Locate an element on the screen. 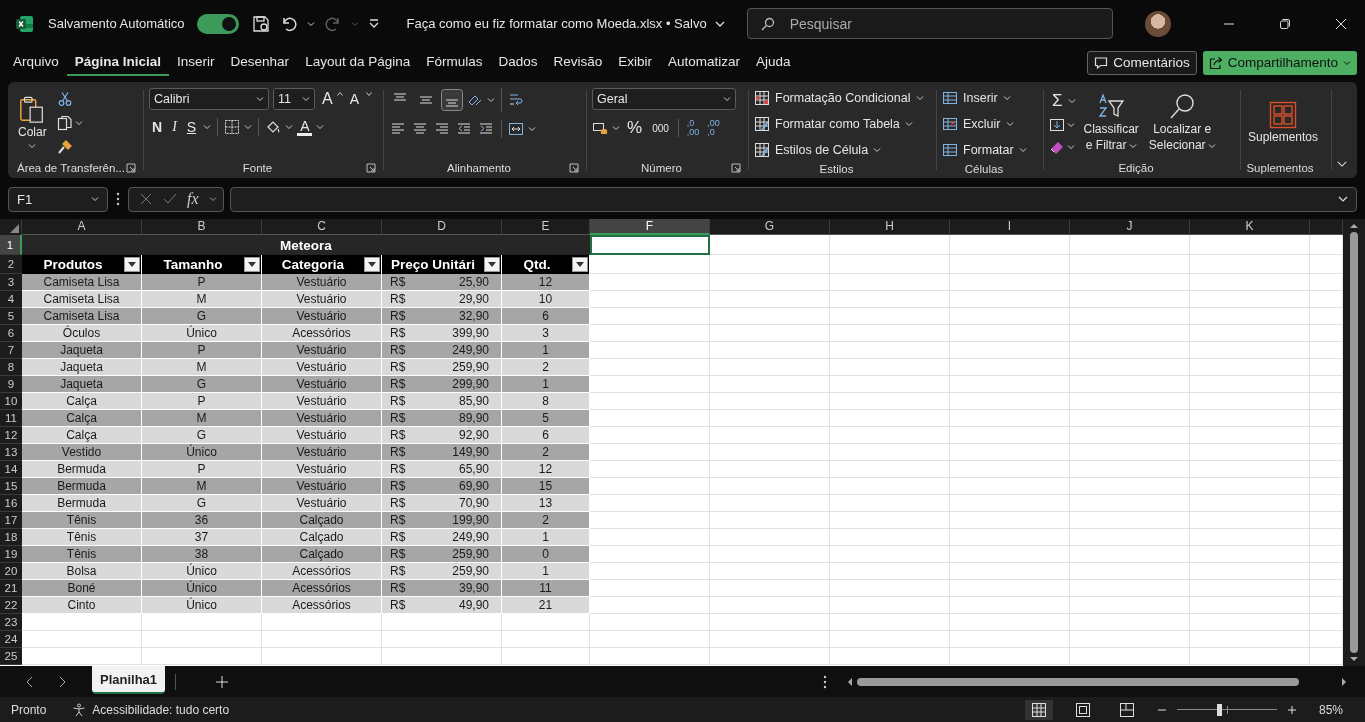 The height and width of the screenshot is (722, 1365). next-sheet-icon is located at coordinates (62, 681).